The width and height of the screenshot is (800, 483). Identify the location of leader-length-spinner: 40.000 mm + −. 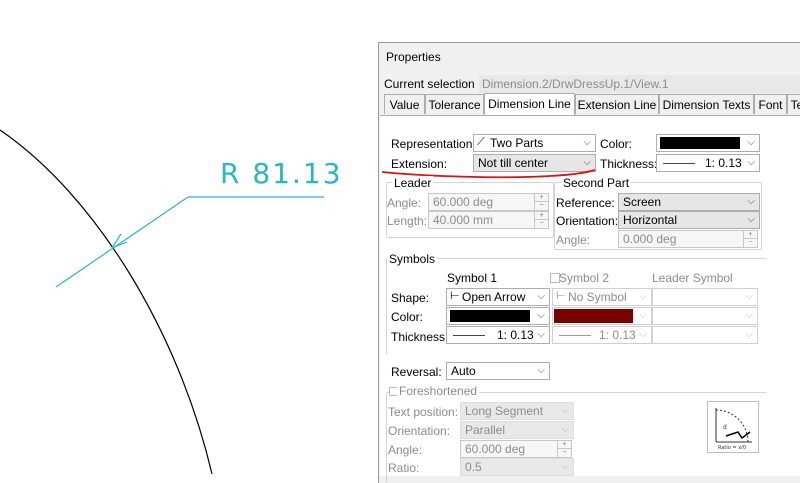
(488, 220).